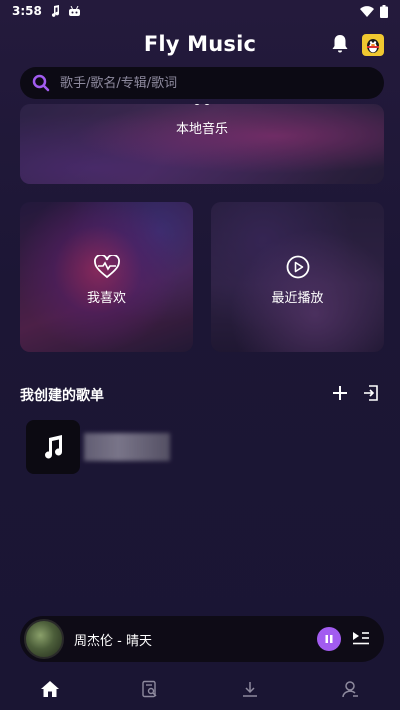  Describe the element at coordinates (41, 83) in the screenshot. I see `search-icon` at that location.